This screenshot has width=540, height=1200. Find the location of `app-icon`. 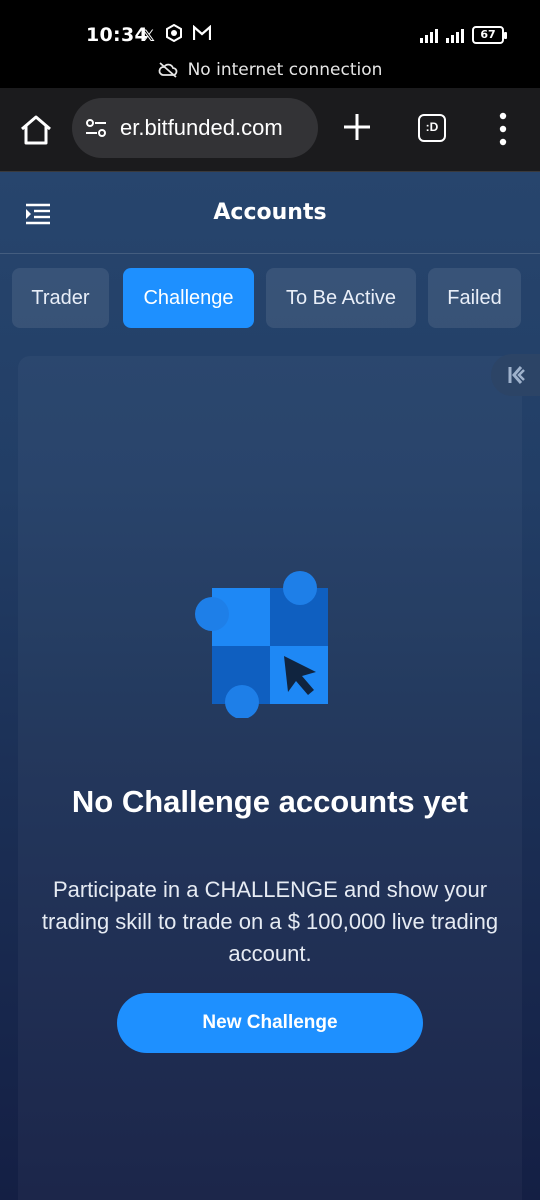

app-icon is located at coordinates (174, 35).